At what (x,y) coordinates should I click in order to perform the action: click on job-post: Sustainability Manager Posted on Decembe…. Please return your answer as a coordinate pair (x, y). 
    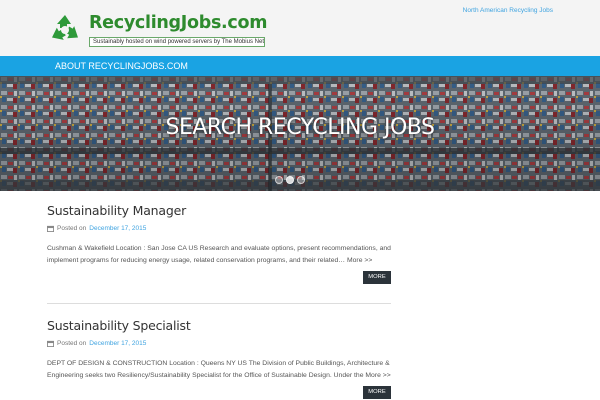
    Looking at the image, I should click on (219, 243).